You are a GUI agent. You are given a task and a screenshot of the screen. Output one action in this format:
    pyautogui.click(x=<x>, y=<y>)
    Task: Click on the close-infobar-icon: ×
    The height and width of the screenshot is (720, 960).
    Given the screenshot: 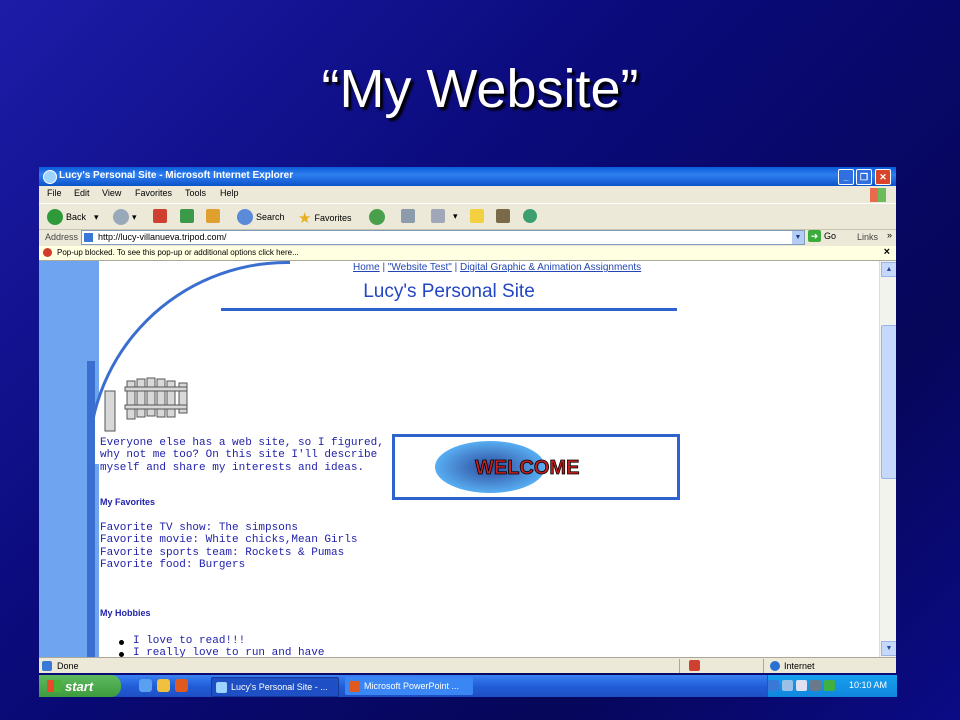 What is the action you would take?
    pyautogui.click(x=887, y=252)
    